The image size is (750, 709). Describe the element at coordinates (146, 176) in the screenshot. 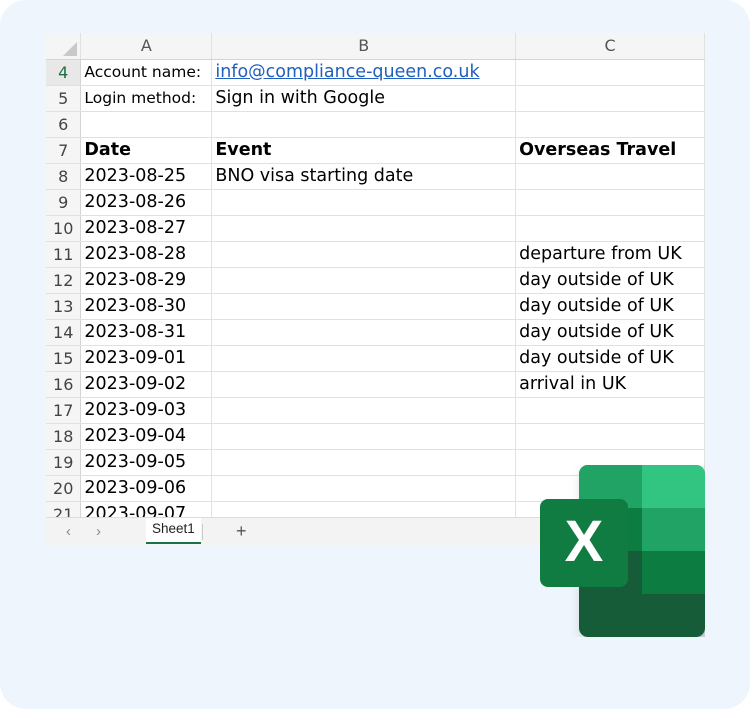

I see `cell-a: 2023-08-25` at that location.